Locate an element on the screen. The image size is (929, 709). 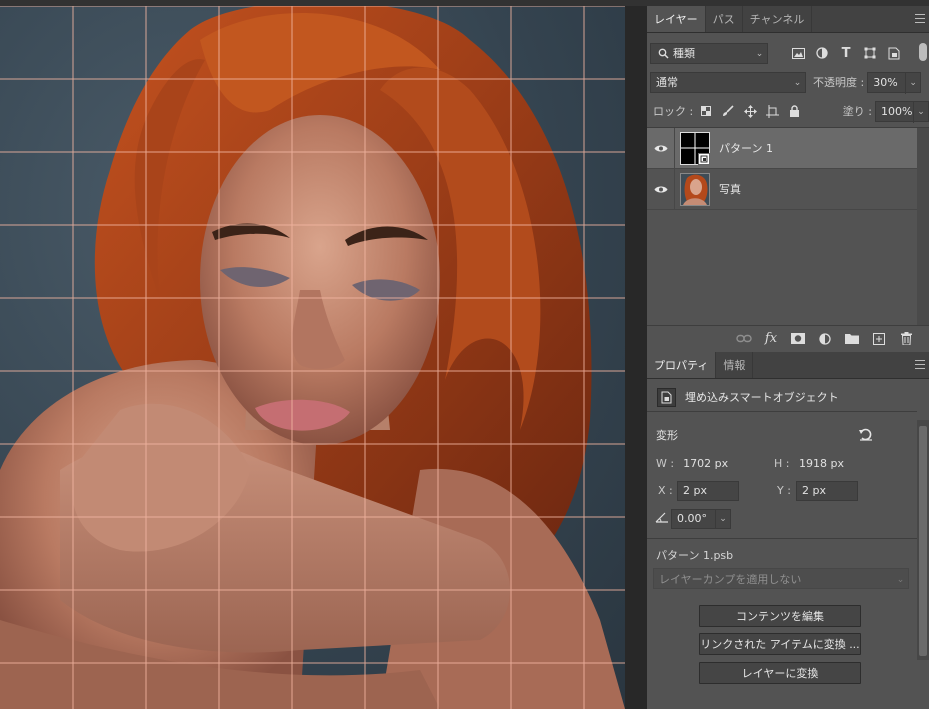
lock-paint-icon is located at coordinates (728, 111).